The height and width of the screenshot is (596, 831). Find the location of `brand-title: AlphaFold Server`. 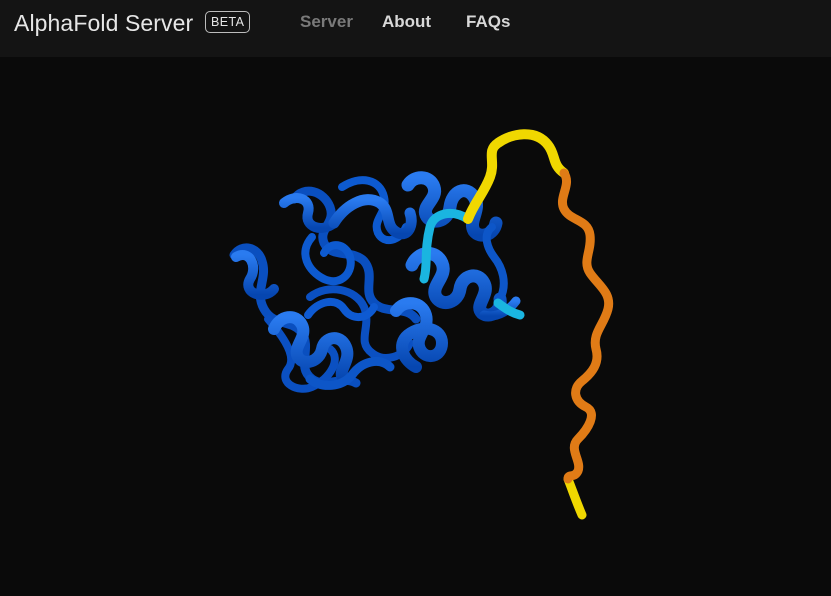

brand-title: AlphaFold Server is located at coordinates (103, 23).